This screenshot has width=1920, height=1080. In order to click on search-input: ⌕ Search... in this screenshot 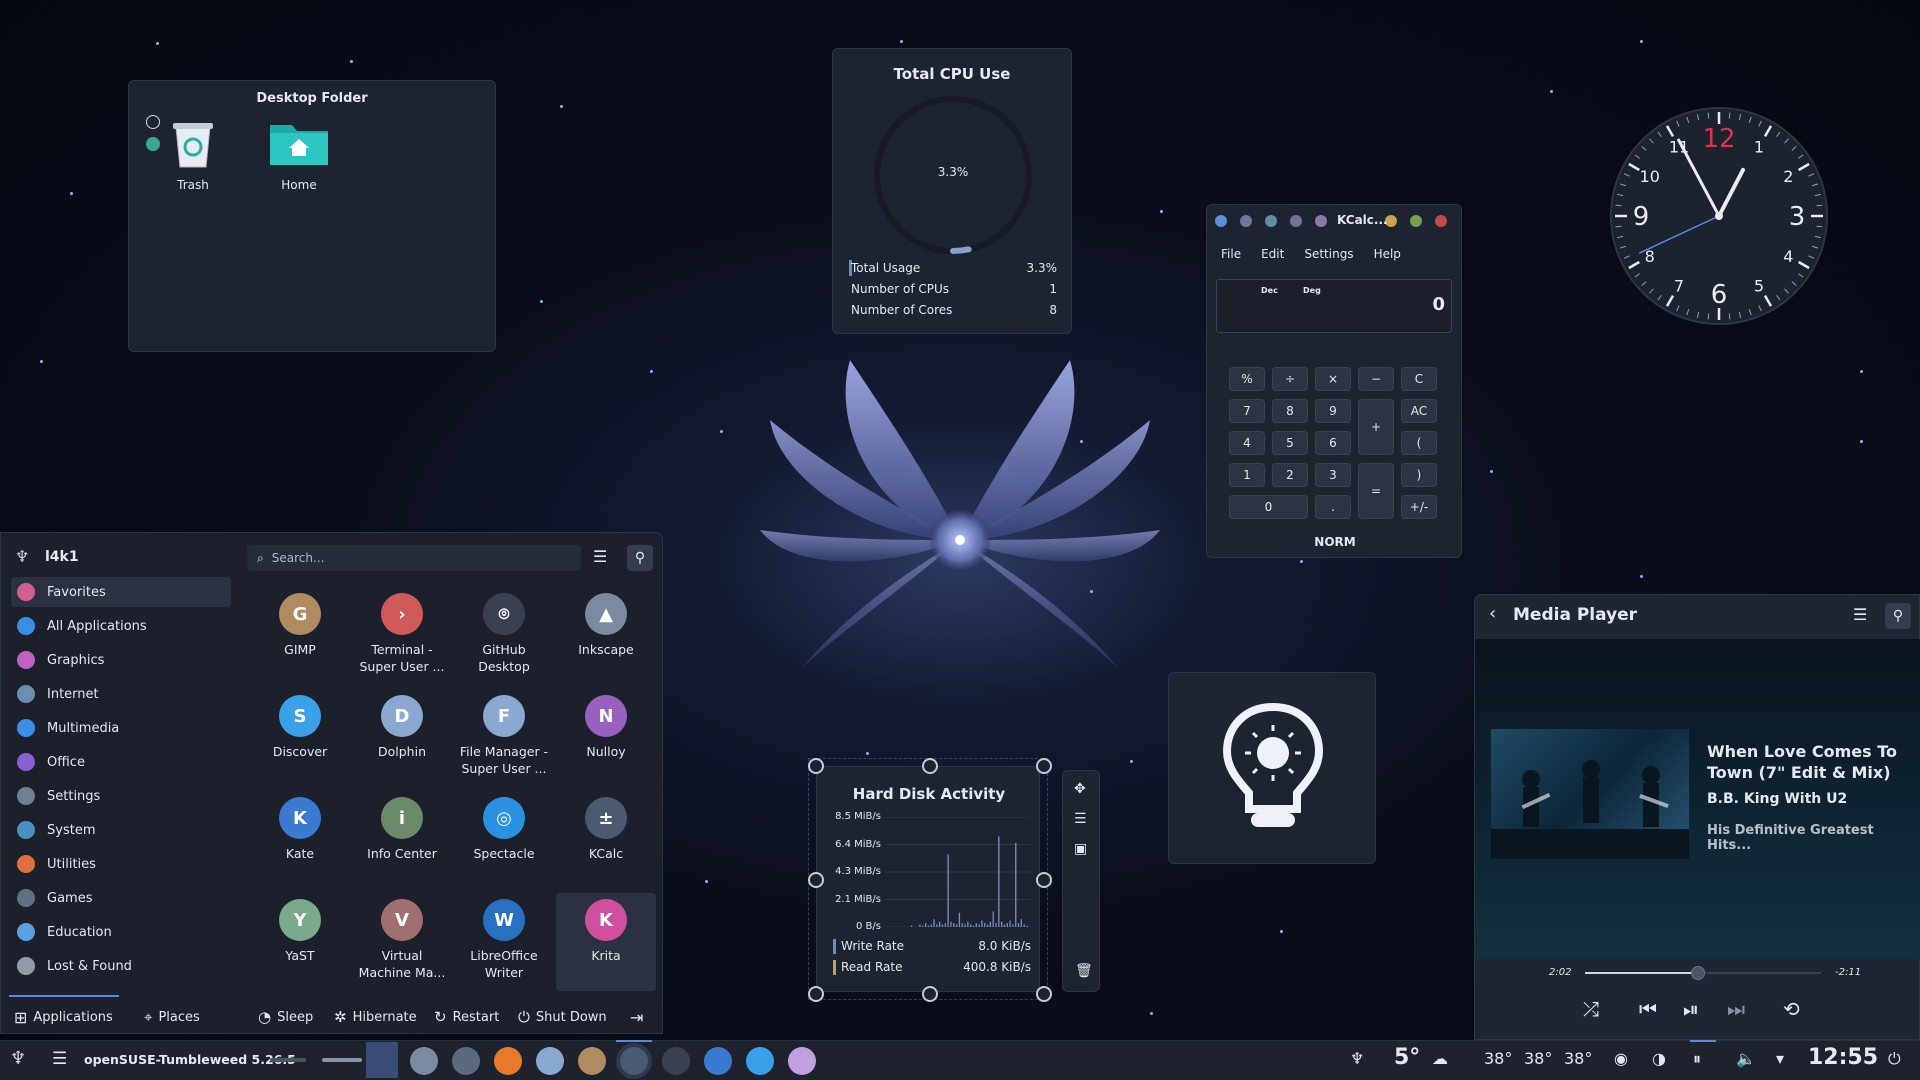, I will do `click(414, 558)`.